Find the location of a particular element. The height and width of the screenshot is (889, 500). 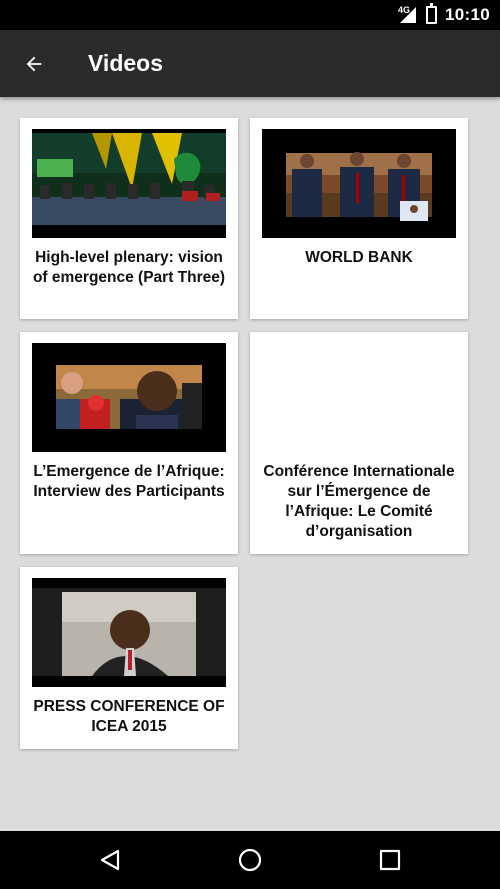

arrow-back-icon is located at coordinates (34, 64).